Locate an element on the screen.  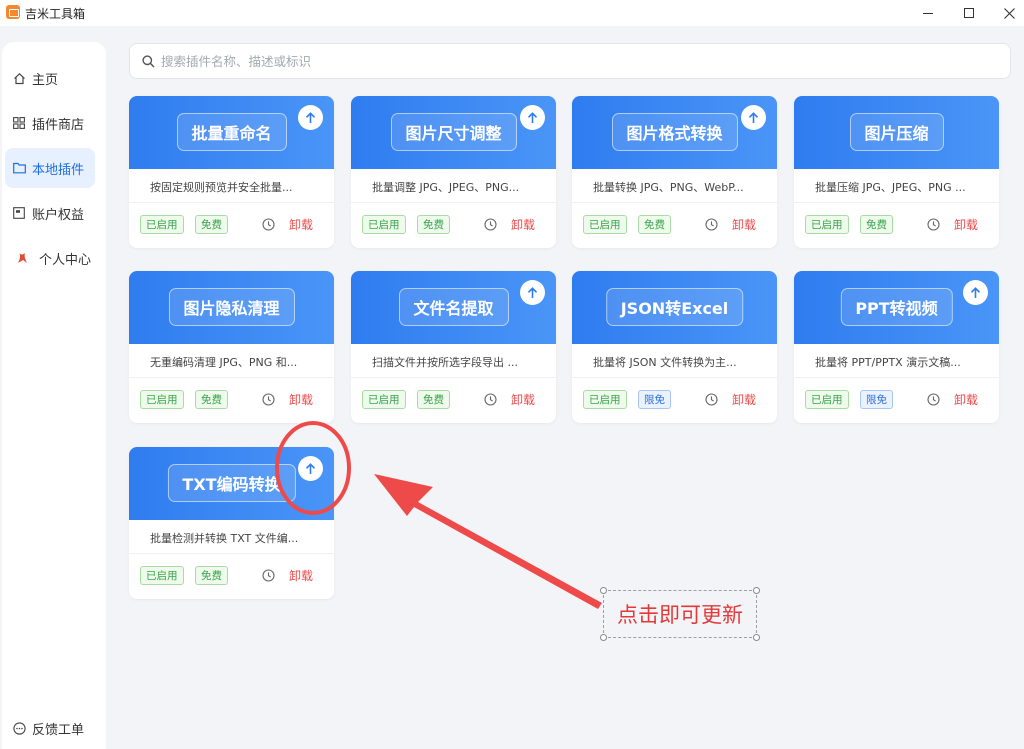
plugin-title: 批量重命名 is located at coordinates (231, 132).